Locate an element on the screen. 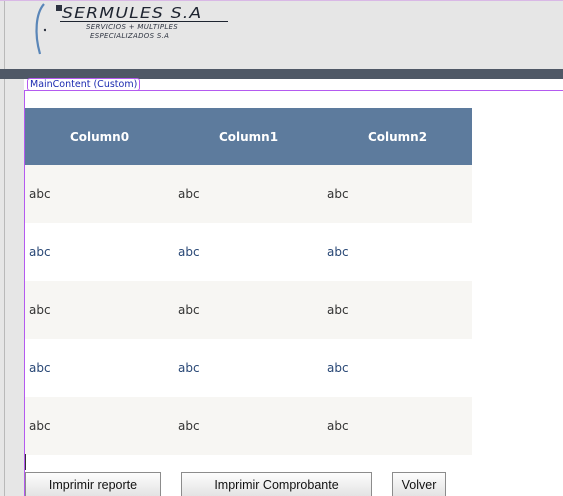  logo-swoosh-icon is located at coordinates (40, 29).